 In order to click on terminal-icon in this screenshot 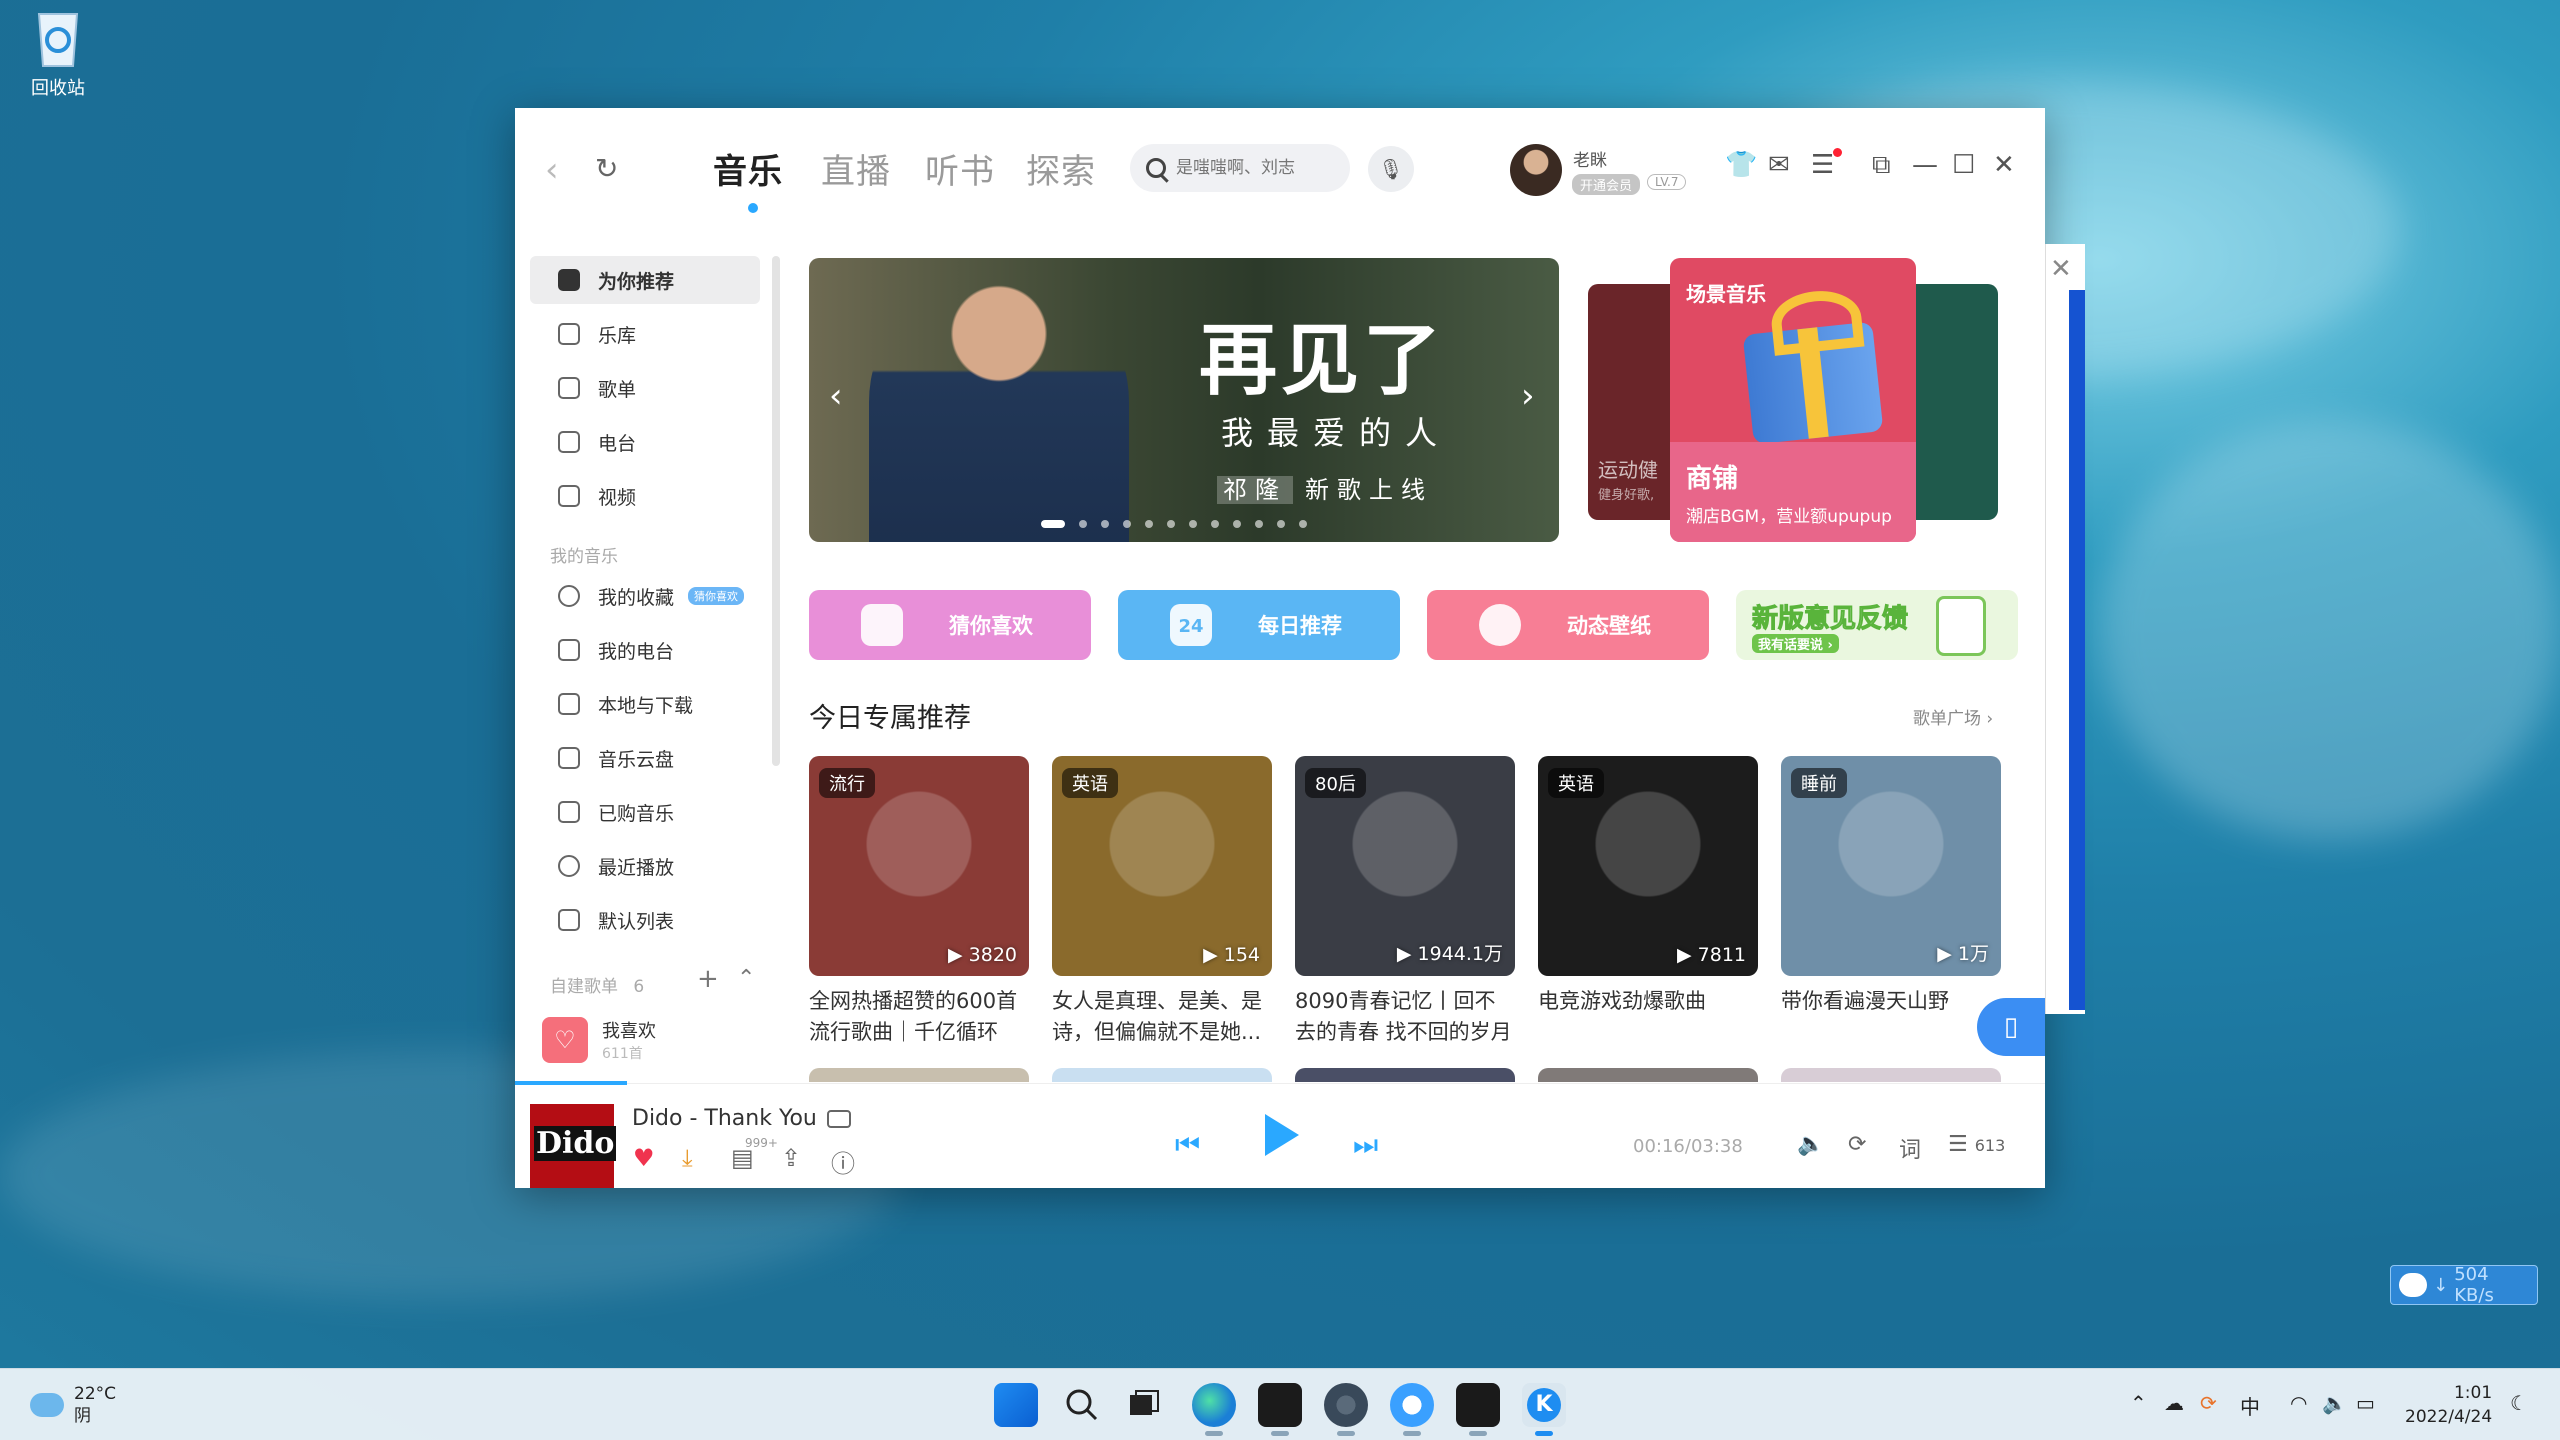, I will do `click(1478, 1405)`.